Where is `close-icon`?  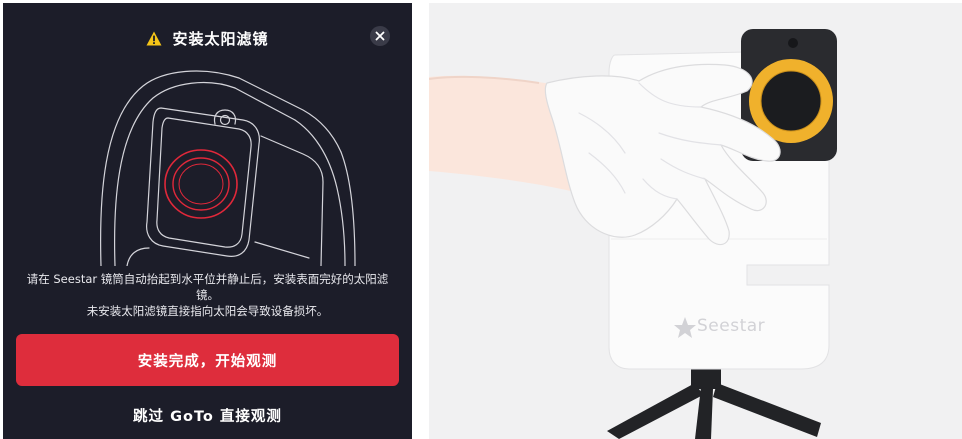
close-icon is located at coordinates (380, 36).